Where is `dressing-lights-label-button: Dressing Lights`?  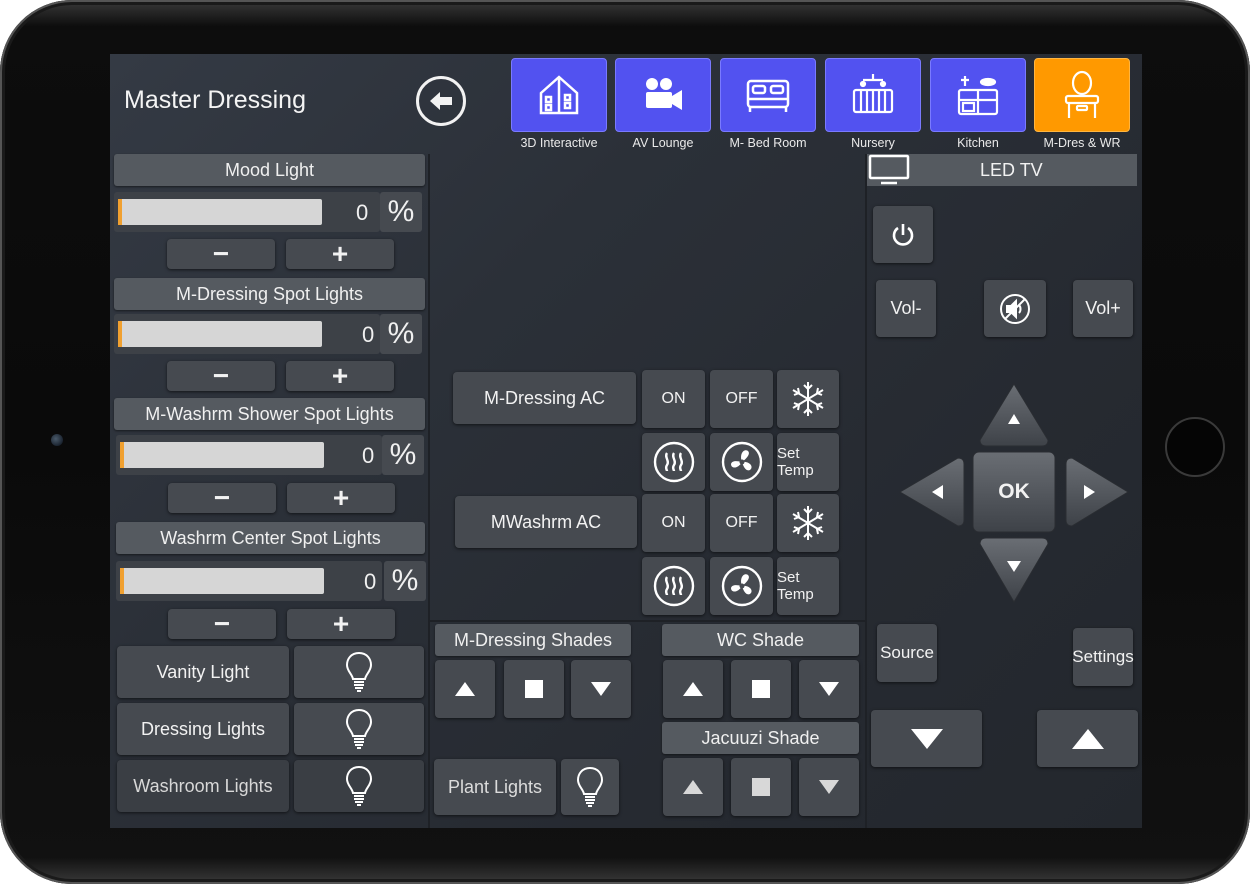
dressing-lights-label-button: Dressing Lights is located at coordinates (203, 729).